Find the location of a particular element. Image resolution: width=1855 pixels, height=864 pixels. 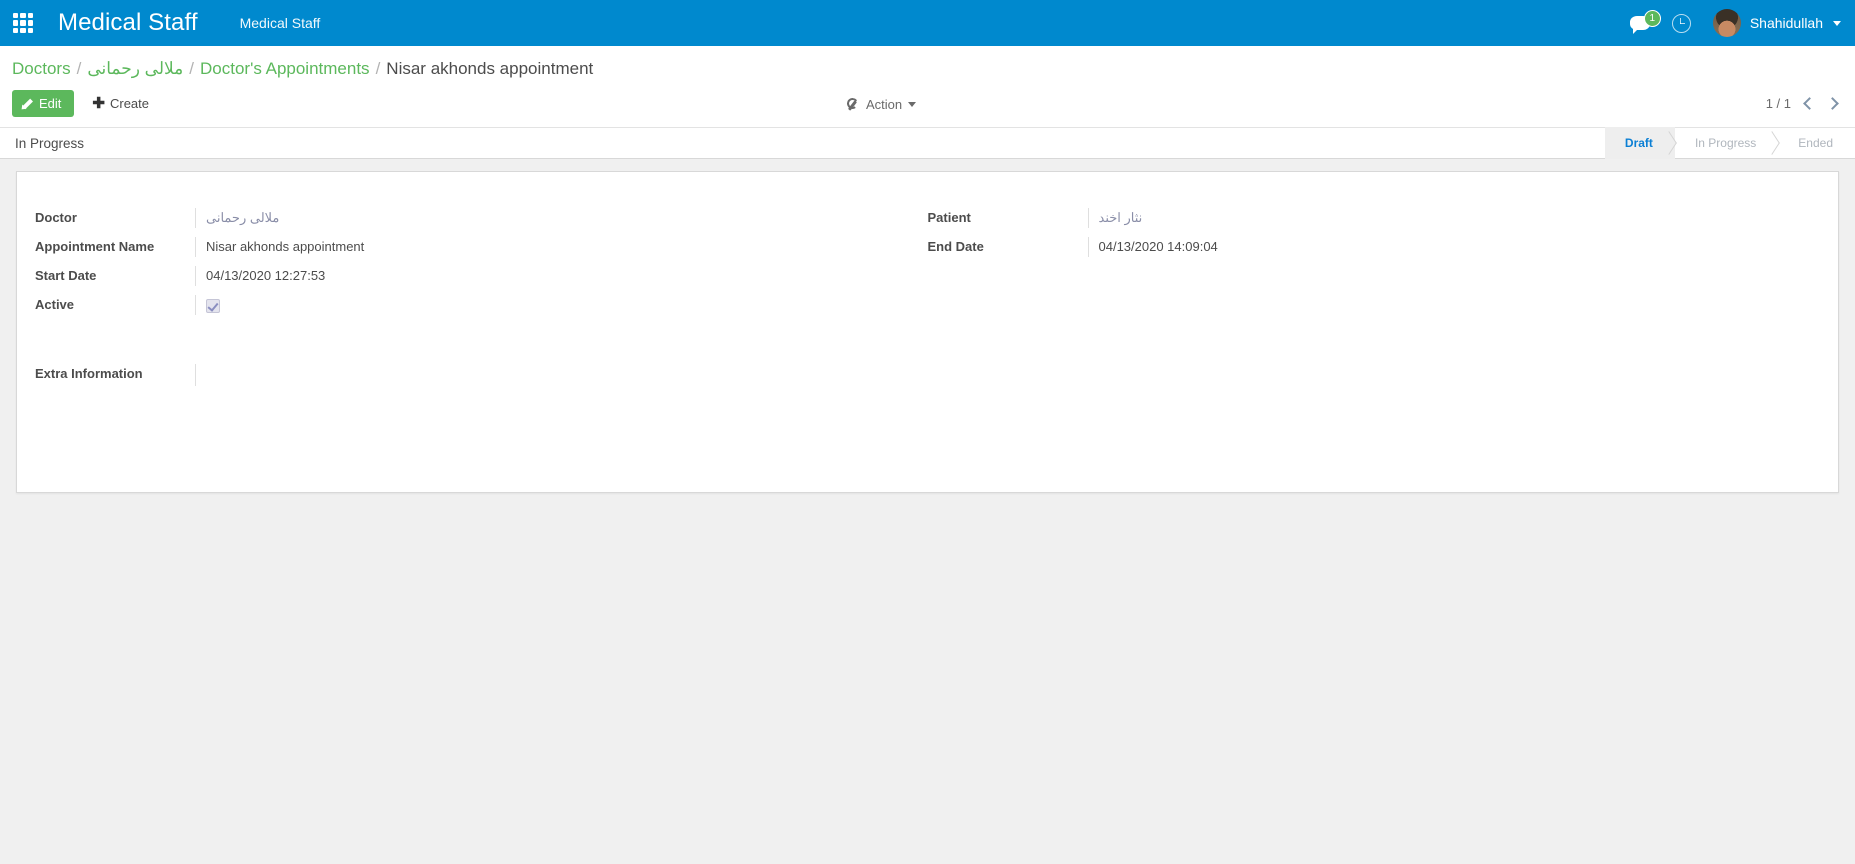

status-stage-label: Draft is located at coordinates (1638, 143).